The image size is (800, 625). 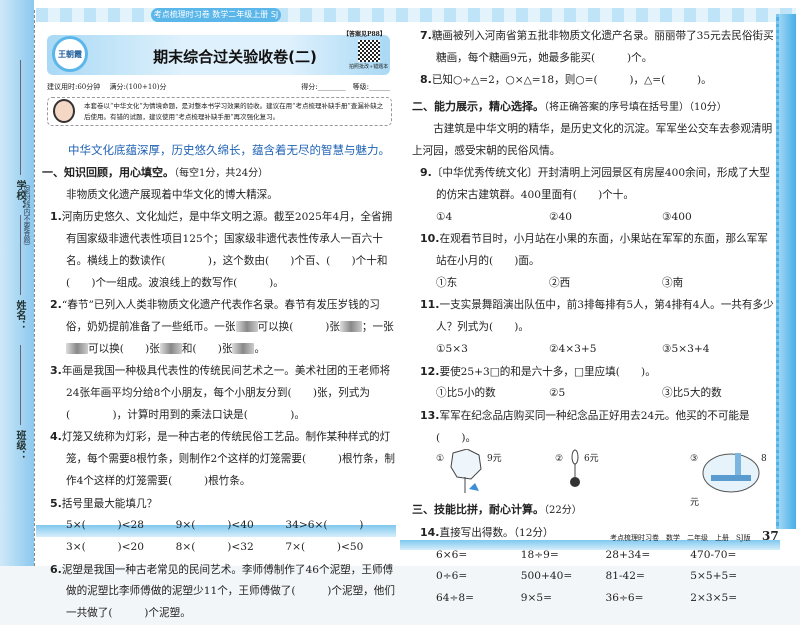 I want to click on fan-icon, so click(x=466, y=471).